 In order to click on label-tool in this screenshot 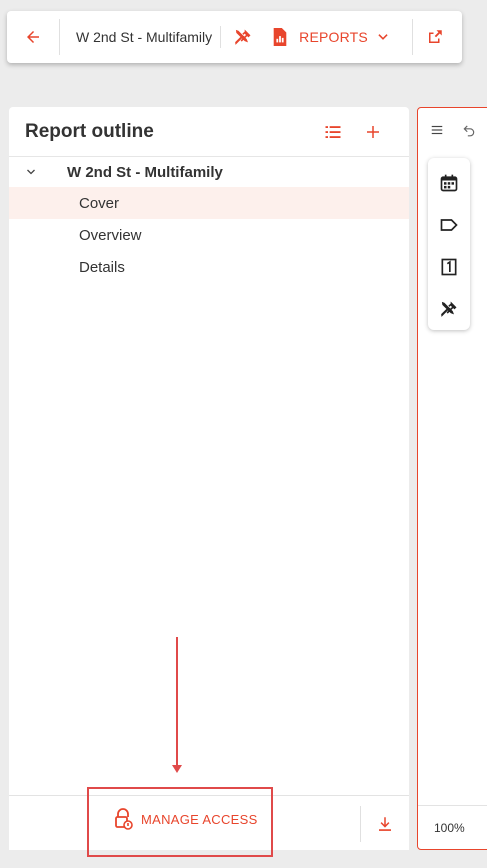, I will do `click(449, 225)`.